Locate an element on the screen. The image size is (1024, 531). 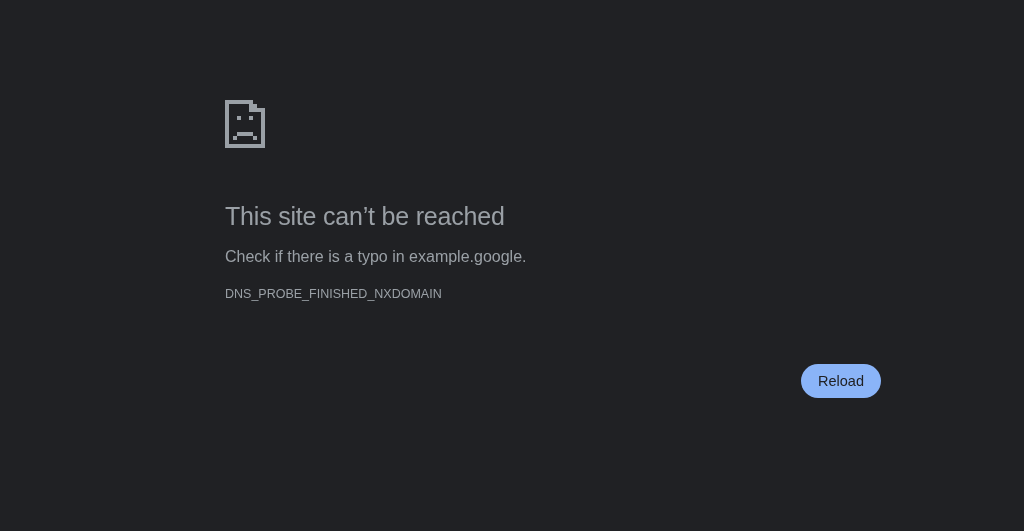
reload-button: Reload is located at coordinates (841, 381).